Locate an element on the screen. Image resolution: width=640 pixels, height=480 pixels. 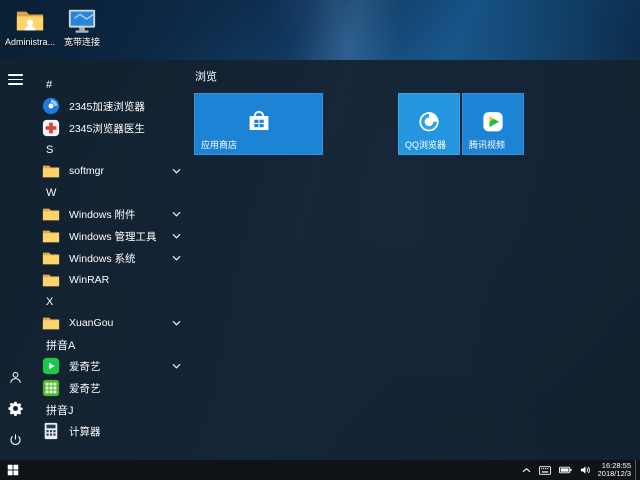
section-letter: S is located at coordinates (50, 149).